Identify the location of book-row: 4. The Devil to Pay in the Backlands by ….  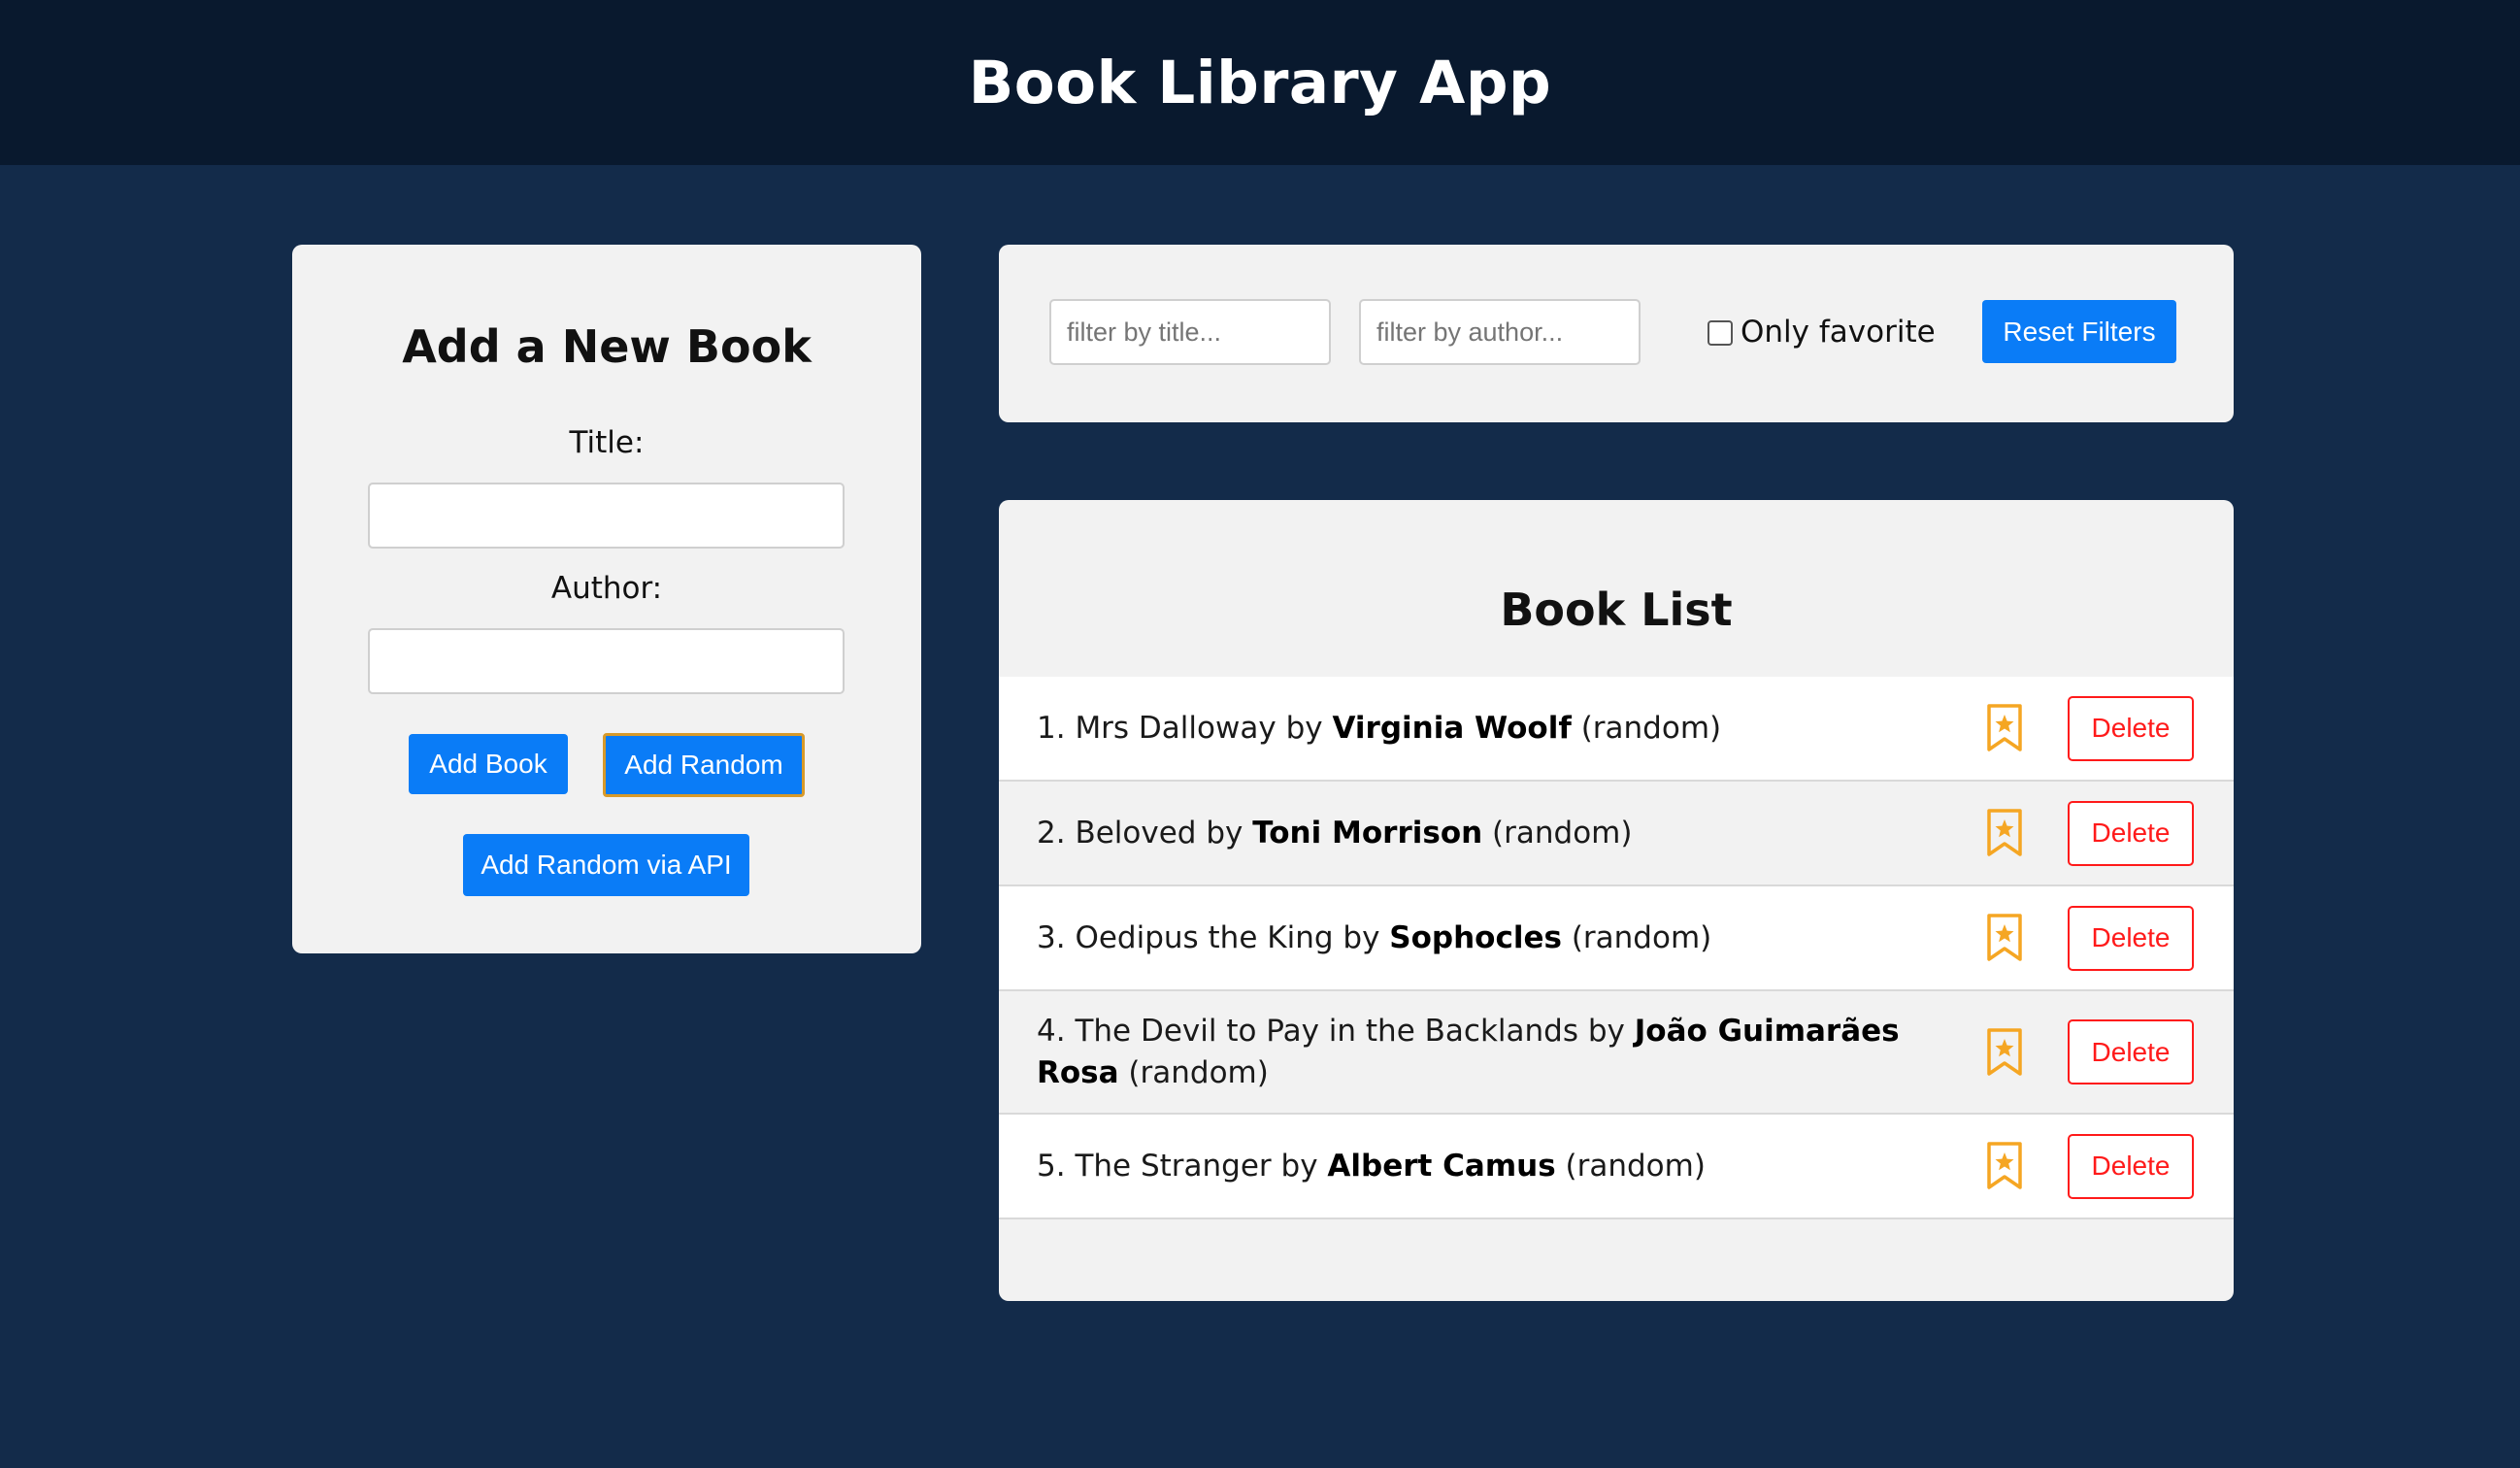
(1616, 1053).